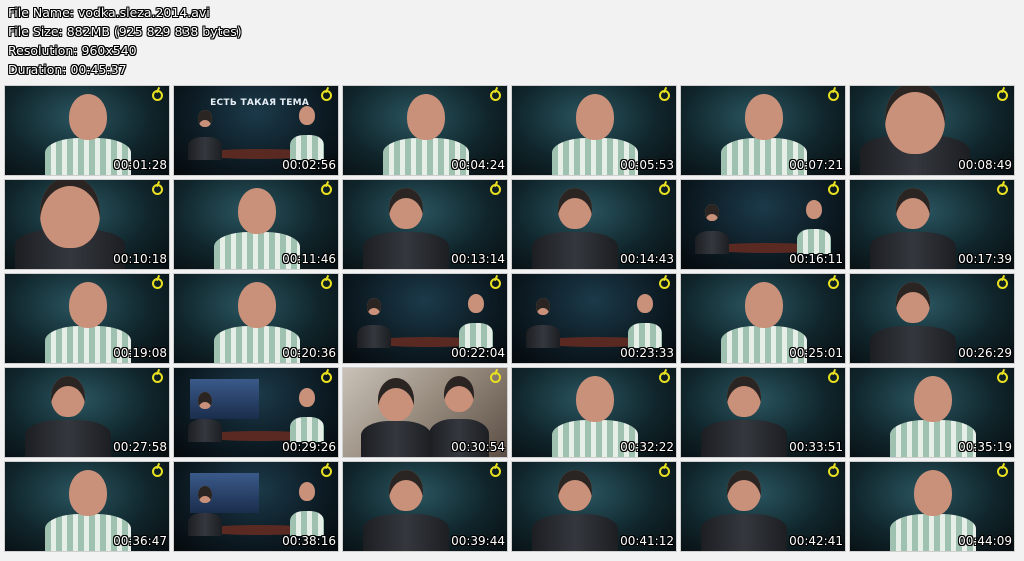 This screenshot has width=1024, height=561. I want to click on timestamp-label: 00:44:09, so click(985, 541).